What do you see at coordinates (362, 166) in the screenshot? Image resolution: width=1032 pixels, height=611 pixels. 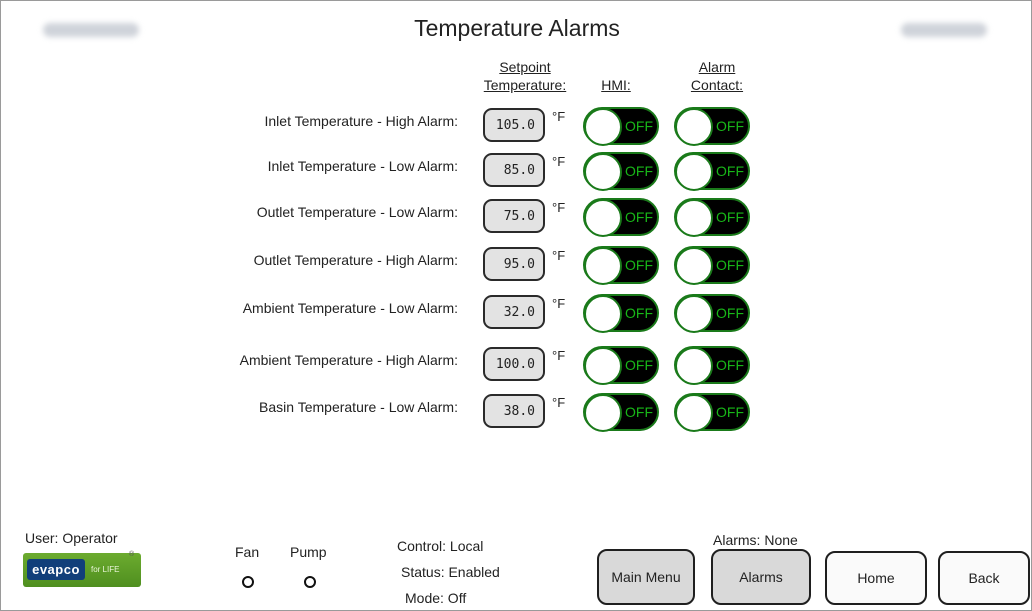 I see `alarm-label: Inlet Temperature - Low Alarm:` at bounding box center [362, 166].